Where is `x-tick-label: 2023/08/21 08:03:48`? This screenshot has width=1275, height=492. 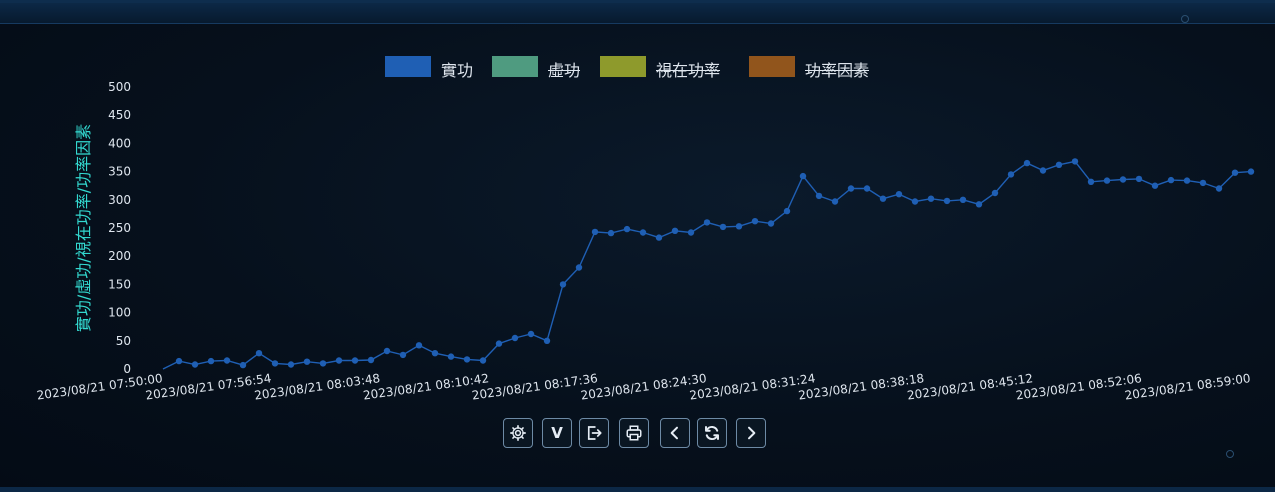 x-tick-label: 2023/08/21 08:03:48 is located at coordinates (317, 387).